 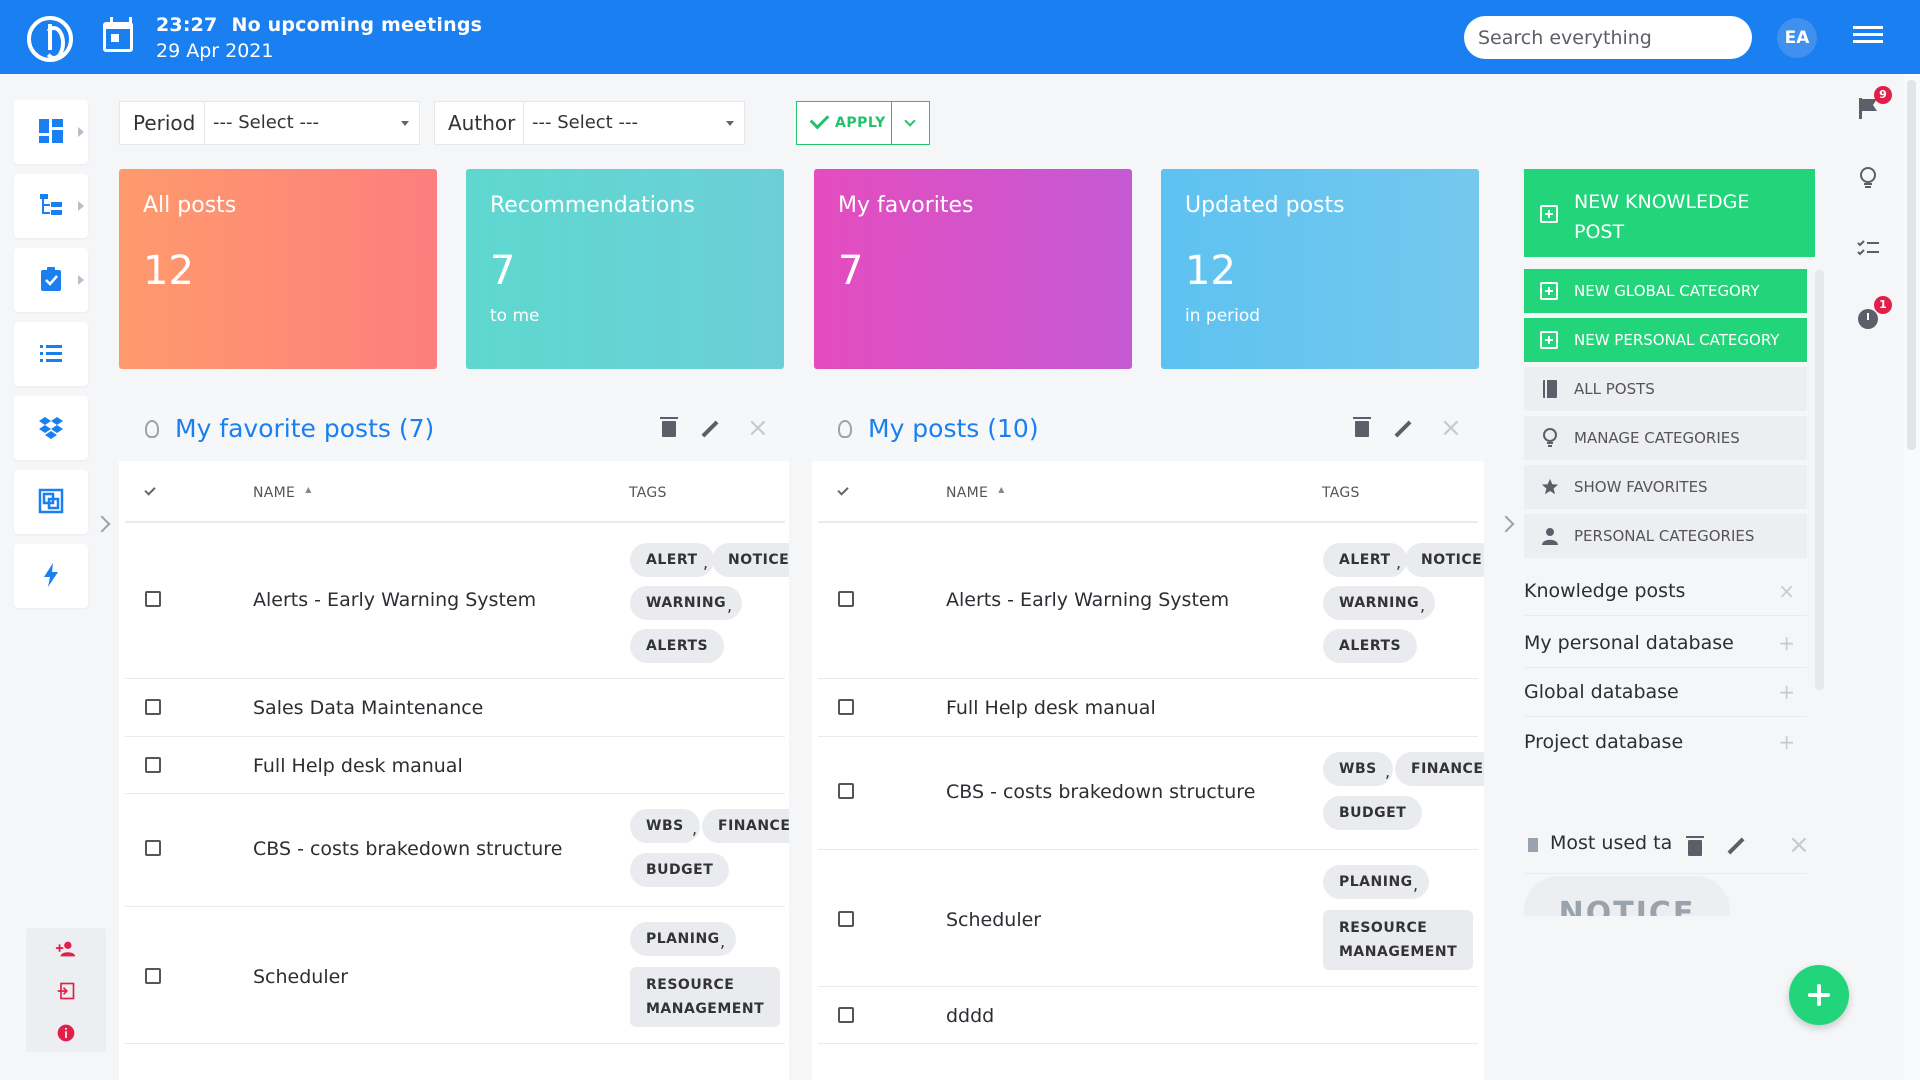 What do you see at coordinates (1669, 213) in the screenshot?
I see `new-knowledge-post-button: NEW KNOWLEDGE POST` at bounding box center [1669, 213].